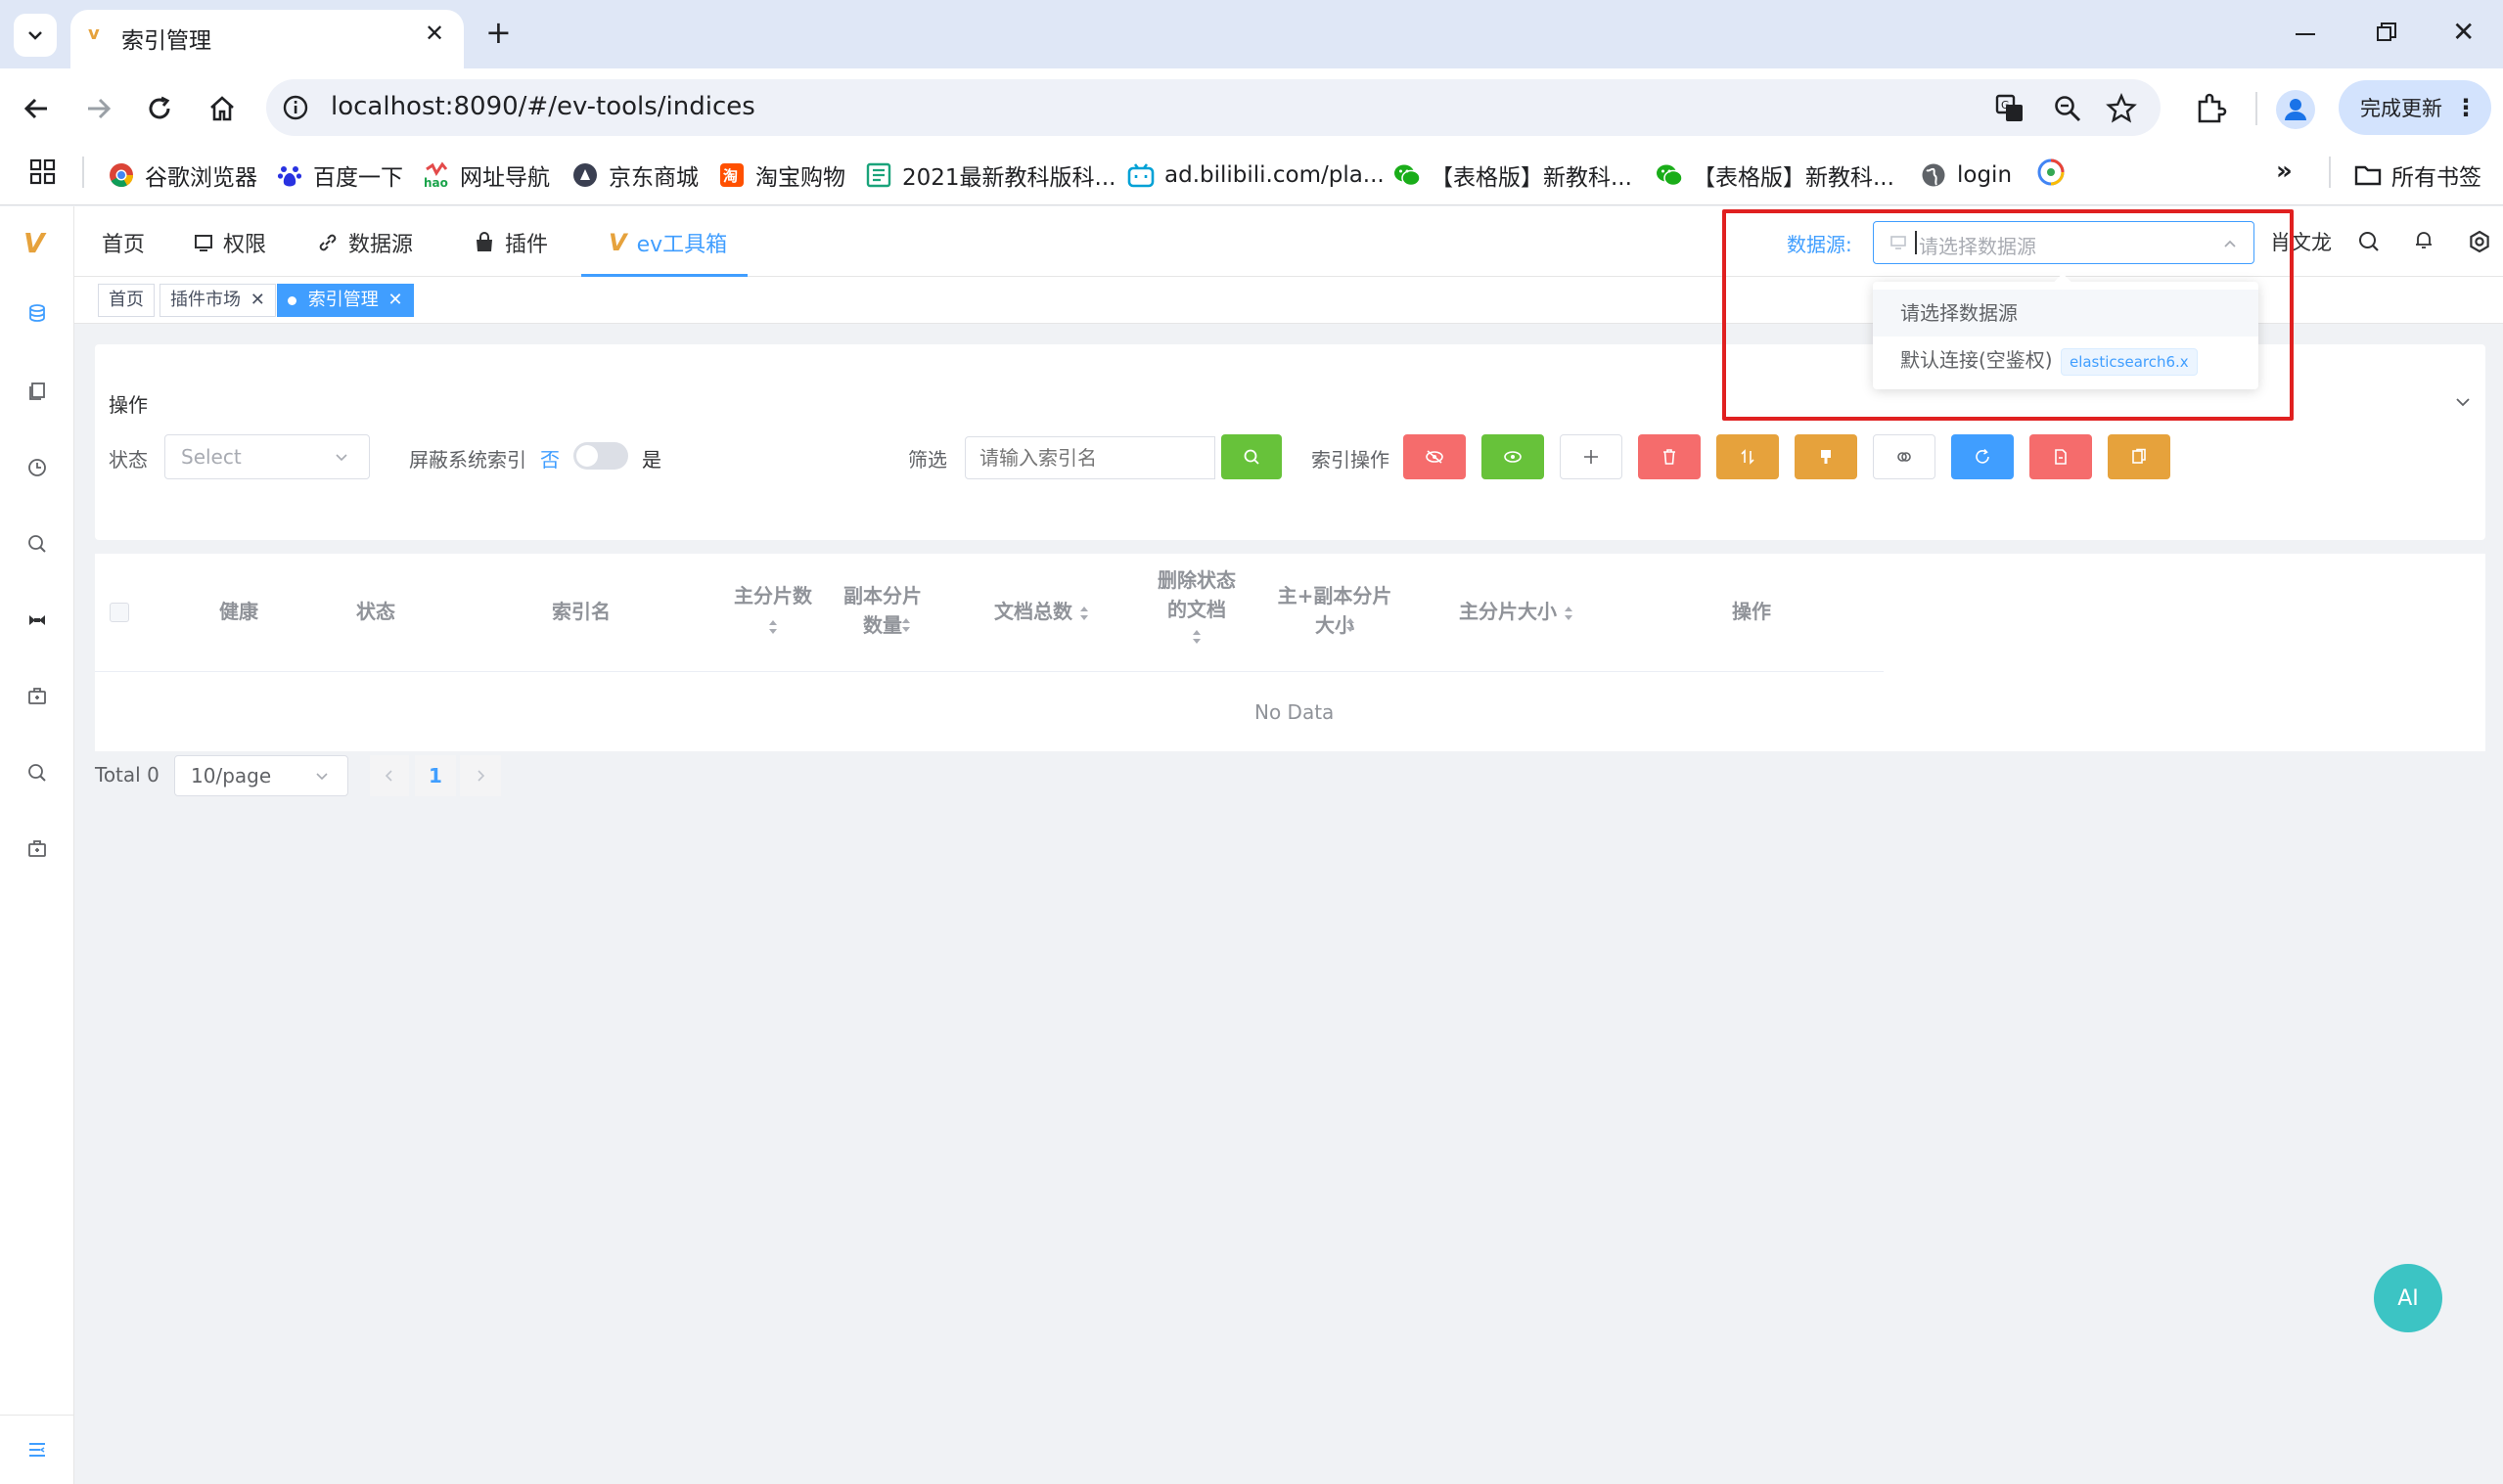  Describe the element at coordinates (2463, 402) in the screenshot. I see `chevron-down-icon` at that location.